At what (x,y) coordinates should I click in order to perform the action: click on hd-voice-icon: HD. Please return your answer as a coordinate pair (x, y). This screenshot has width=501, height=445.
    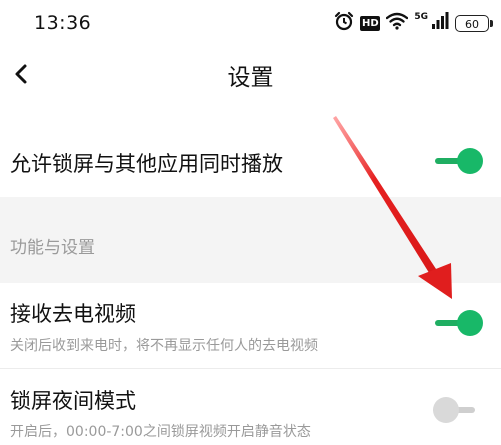
    Looking at the image, I should click on (370, 23).